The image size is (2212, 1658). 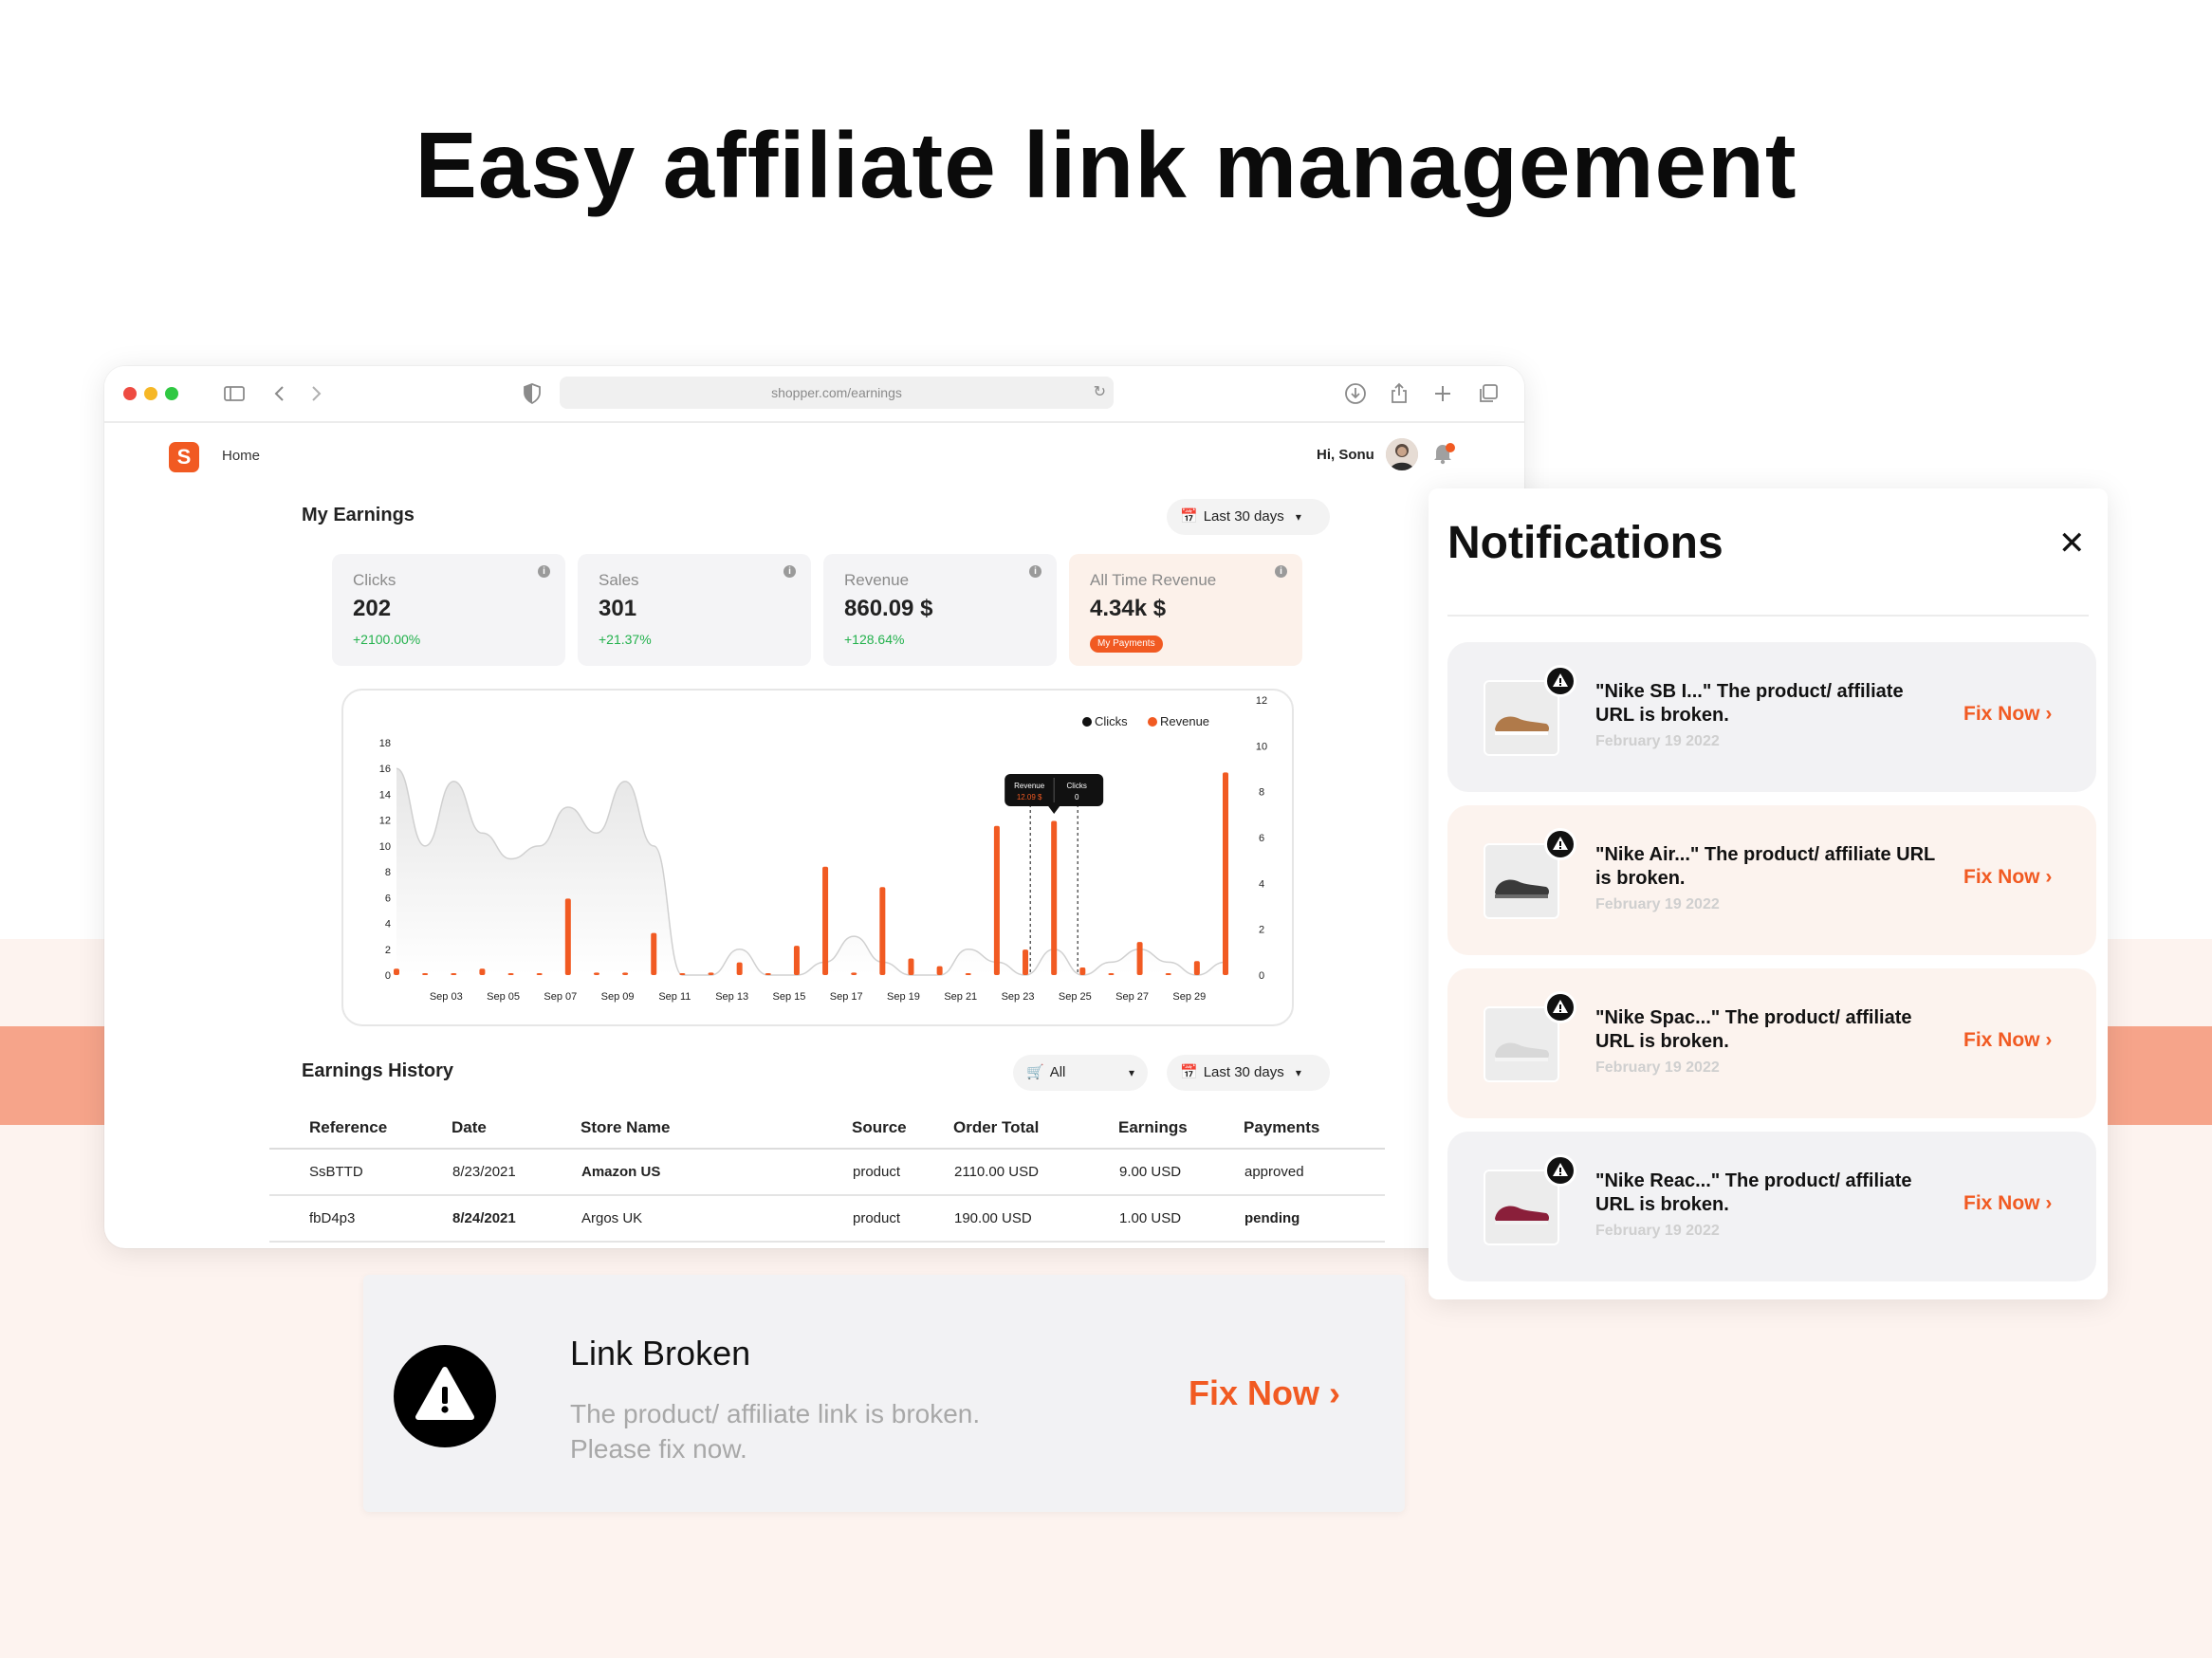 I want to click on earnings-date-range-select: 📅 Last 30 days ▾, so click(x=1248, y=517).